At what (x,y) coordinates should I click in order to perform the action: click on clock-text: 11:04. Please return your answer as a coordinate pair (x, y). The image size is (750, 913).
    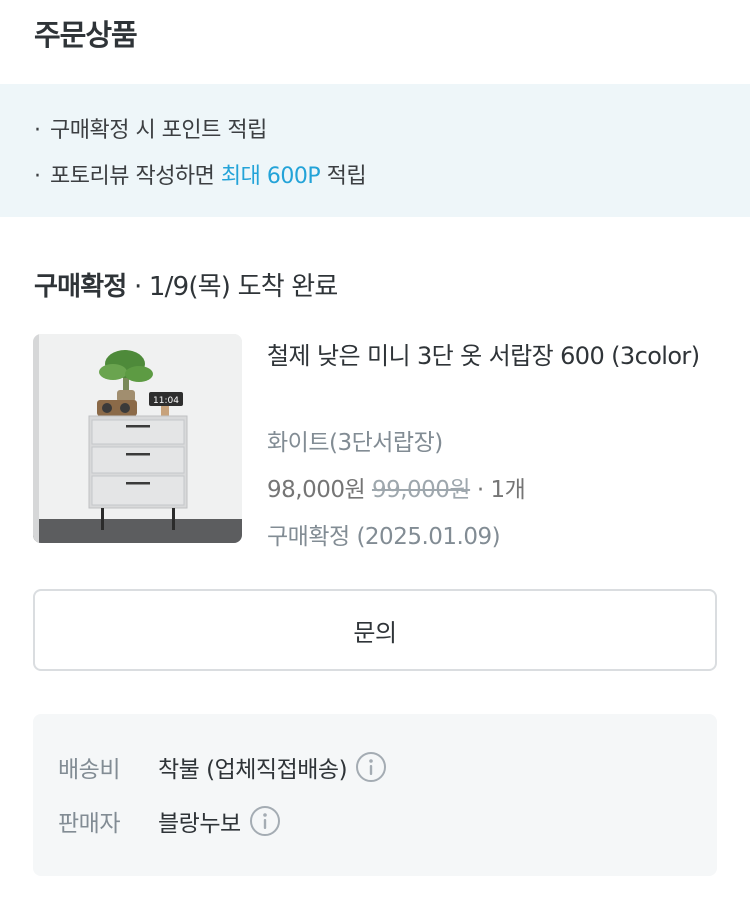
    Looking at the image, I should click on (166, 401).